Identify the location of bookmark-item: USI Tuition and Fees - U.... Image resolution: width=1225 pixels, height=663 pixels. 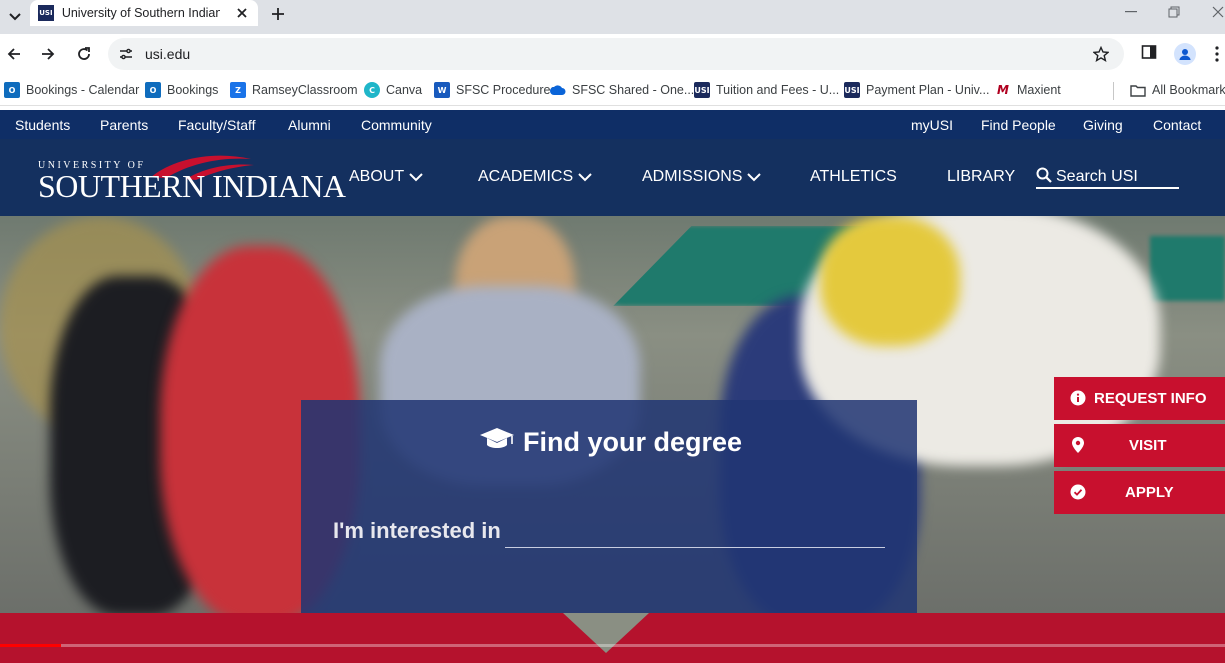
(766, 90).